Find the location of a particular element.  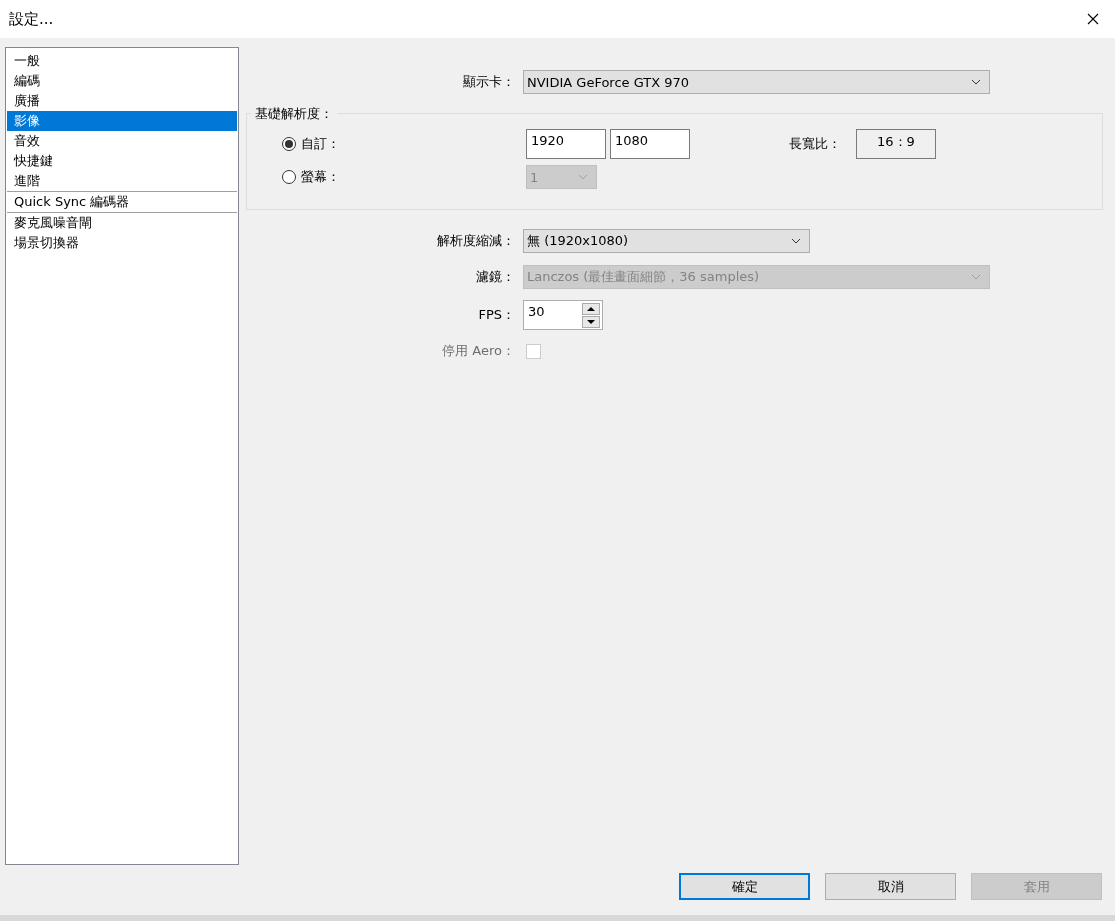

field-label: 濾鏡： is located at coordinates (495, 277).